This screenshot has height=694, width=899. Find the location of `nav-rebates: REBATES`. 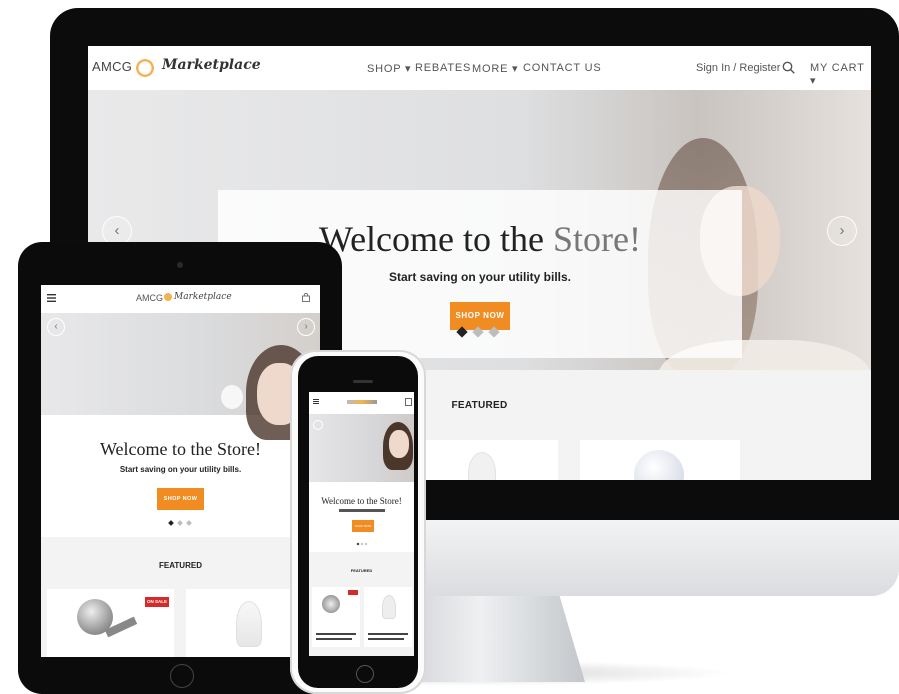

nav-rebates: REBATES is located at coordinates (443, 68).